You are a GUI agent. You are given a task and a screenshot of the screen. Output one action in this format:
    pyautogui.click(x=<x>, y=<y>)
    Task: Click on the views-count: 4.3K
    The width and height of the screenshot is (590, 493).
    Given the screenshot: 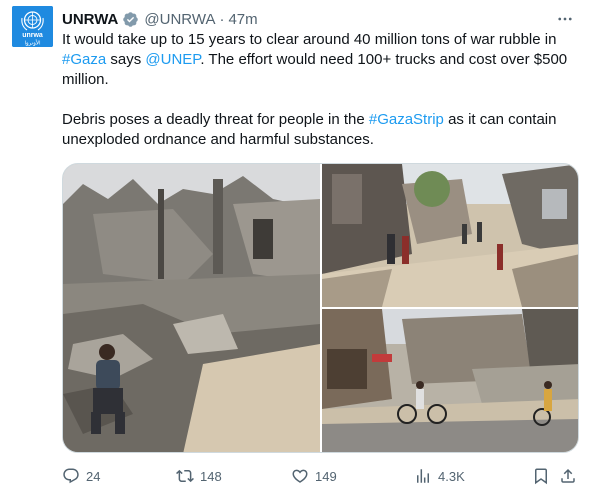 What is the action you would take?
    pyautogui.click(x=451, y=476)
    